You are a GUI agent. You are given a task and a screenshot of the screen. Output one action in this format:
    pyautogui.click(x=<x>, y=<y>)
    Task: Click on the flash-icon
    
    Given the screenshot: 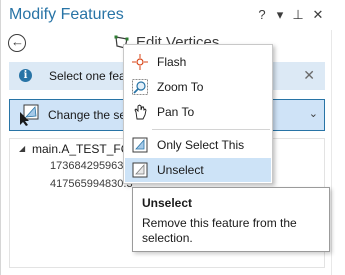 What is the action you would take?
    pyautogui.click(x=140, y=62)
    